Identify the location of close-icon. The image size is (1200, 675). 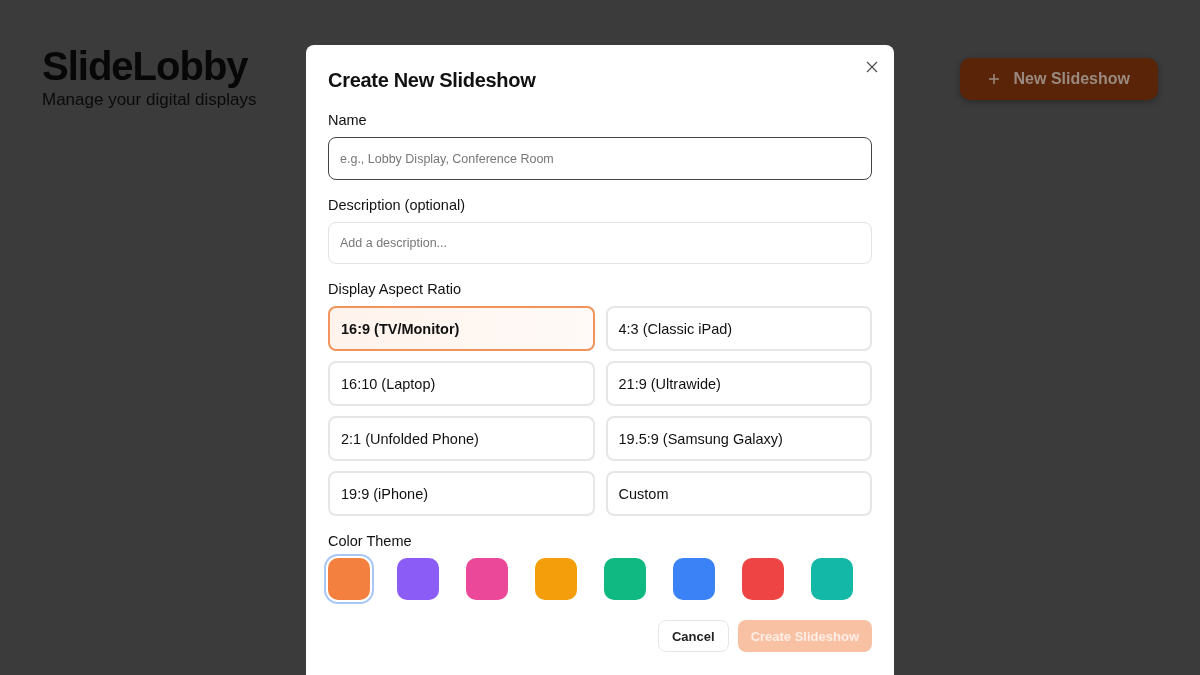
(872, 67).